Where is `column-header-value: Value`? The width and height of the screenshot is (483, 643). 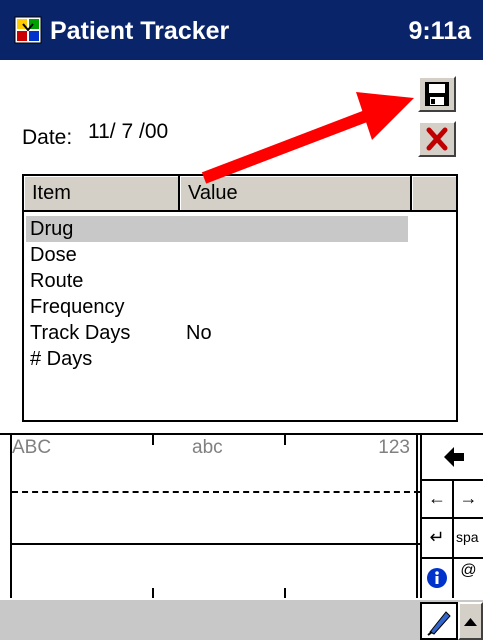 column-header-value: Value is located at coordinates (296, 193).